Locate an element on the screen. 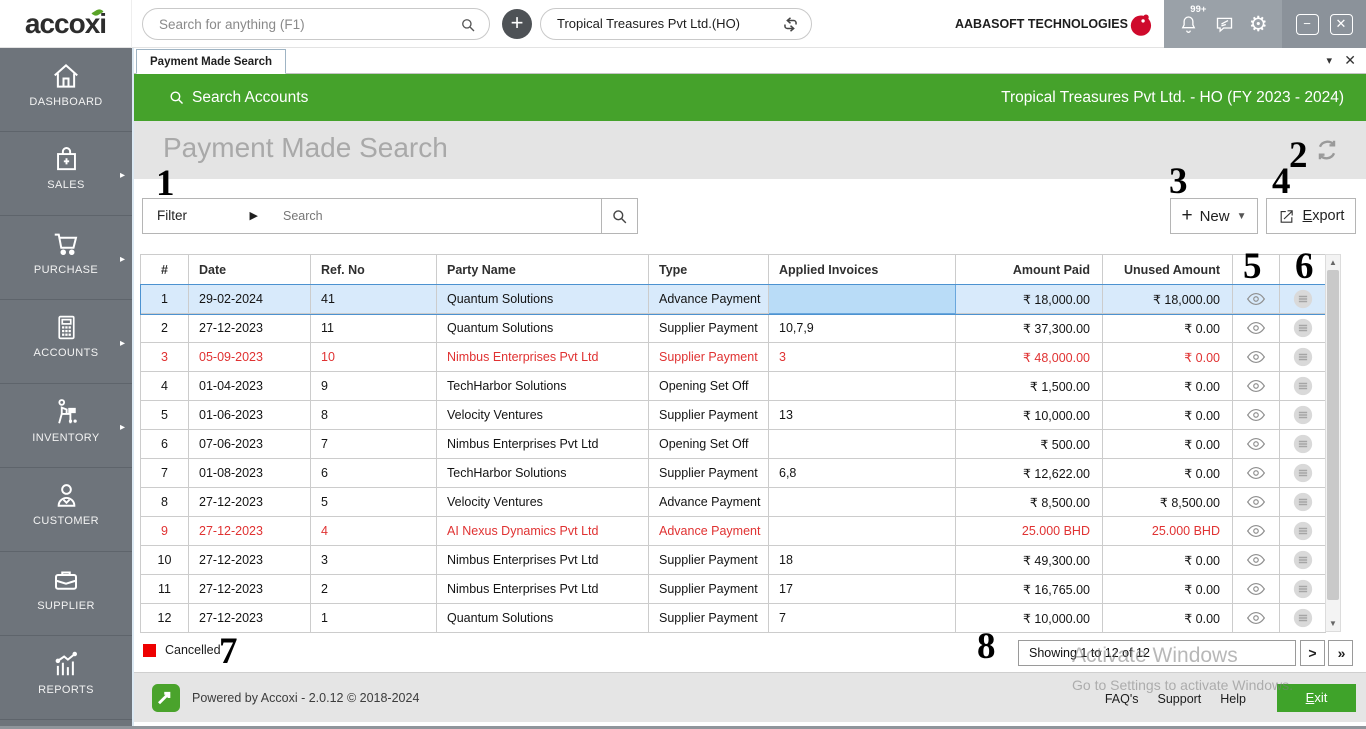 The image size is (1366, 729). table-search-input is located at coordinates (436, 216).